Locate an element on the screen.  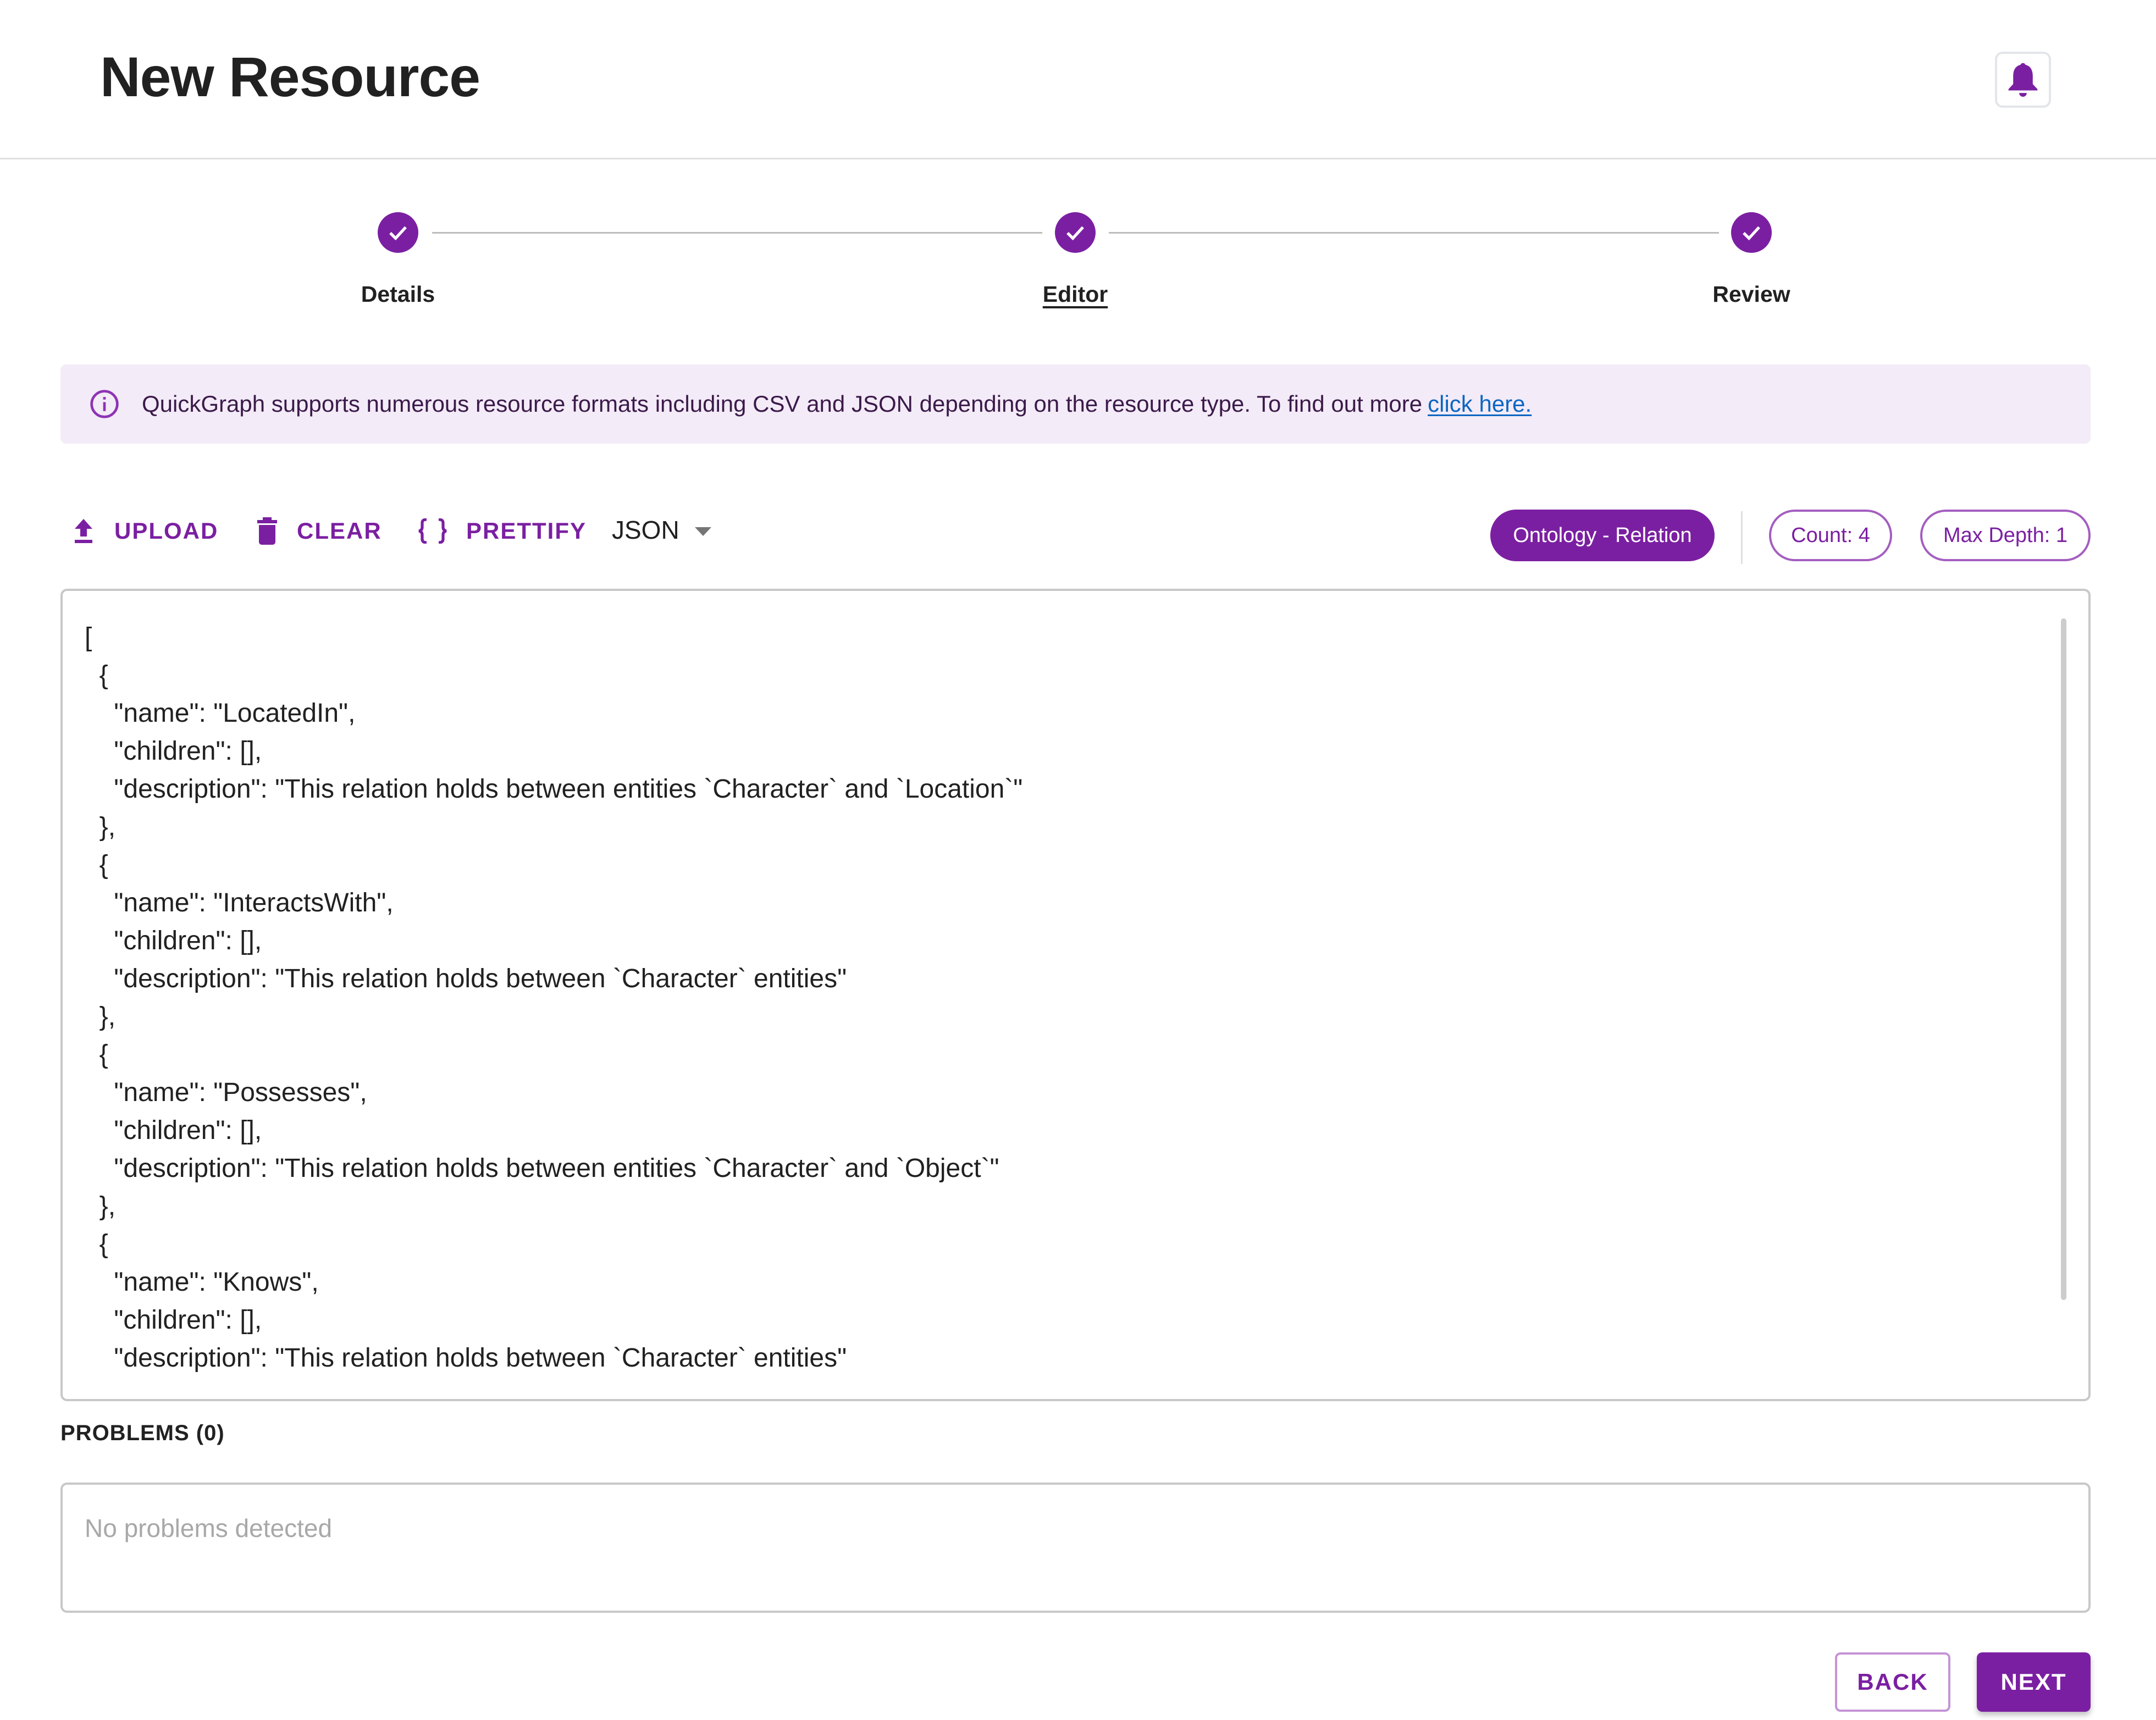
resource-type-chip: Ontology - Relation is located at coordinates (1602, 535).